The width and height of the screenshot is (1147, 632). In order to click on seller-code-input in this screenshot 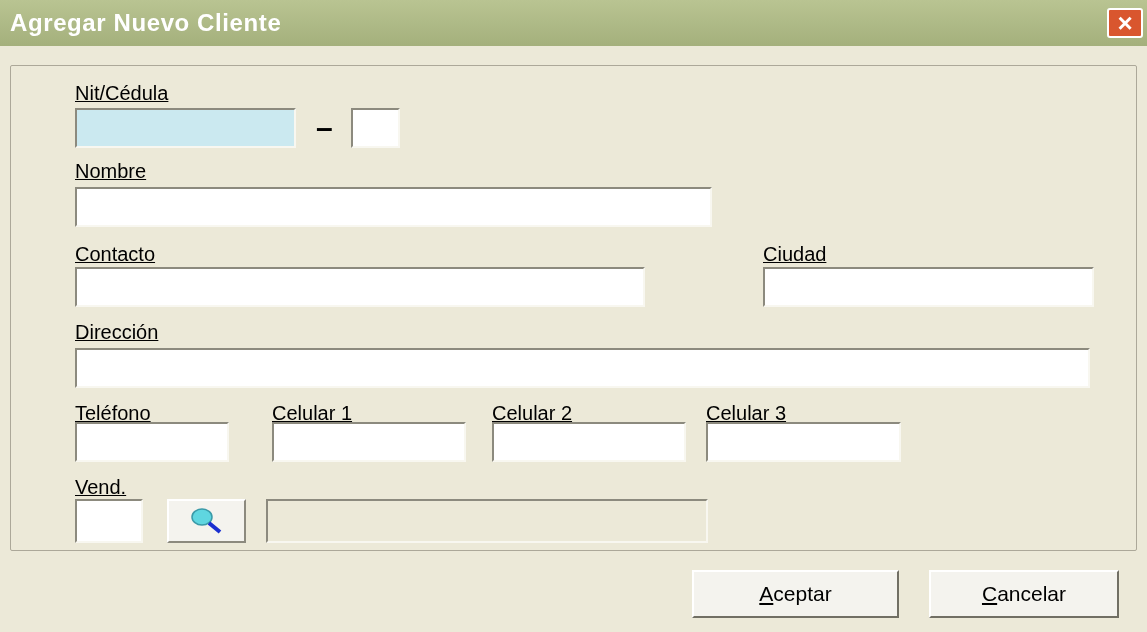, I will do `click(109, 521)`.